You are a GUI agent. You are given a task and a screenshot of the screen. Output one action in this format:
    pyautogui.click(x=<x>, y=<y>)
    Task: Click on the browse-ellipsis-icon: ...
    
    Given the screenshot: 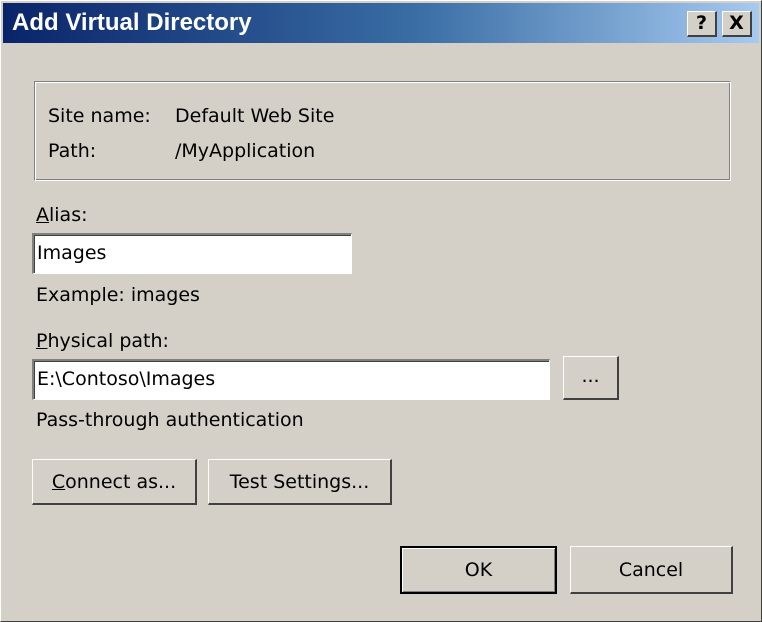 What is the action you would take?
    pyautogui.click(x=590, y=376)
    